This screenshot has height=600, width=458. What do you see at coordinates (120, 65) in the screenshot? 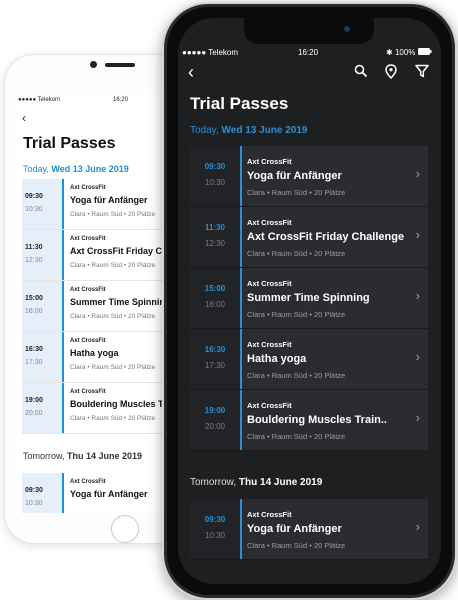
I see `earpiece-speaker` at bounding box center [120, 65].